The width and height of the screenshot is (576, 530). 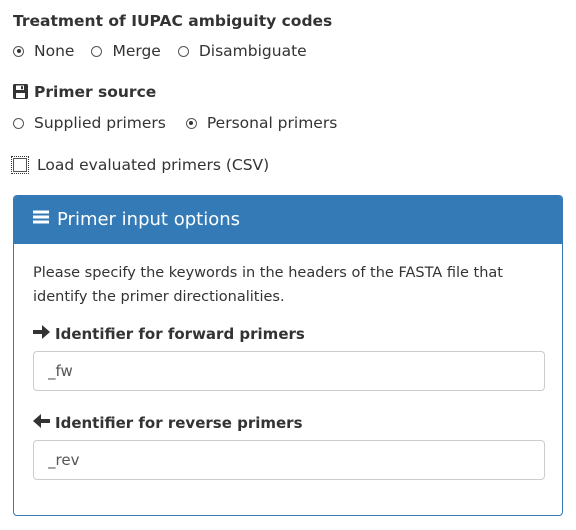 I want to click on radio-merge, so click(x=97, y=51).